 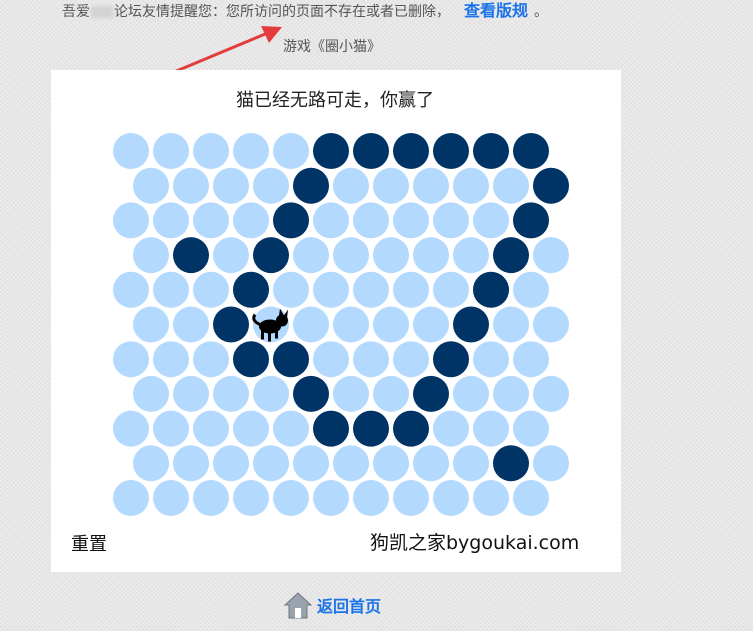 I want to click on reset-button: 重置, so click(x=89, y=543).